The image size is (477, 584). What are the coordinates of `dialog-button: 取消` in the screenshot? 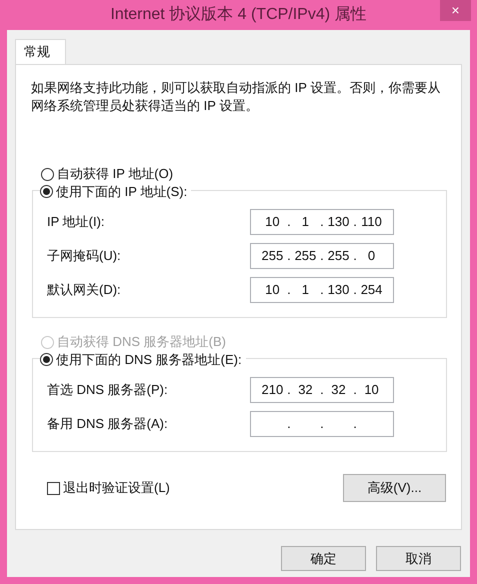 It's located at (418, 558).